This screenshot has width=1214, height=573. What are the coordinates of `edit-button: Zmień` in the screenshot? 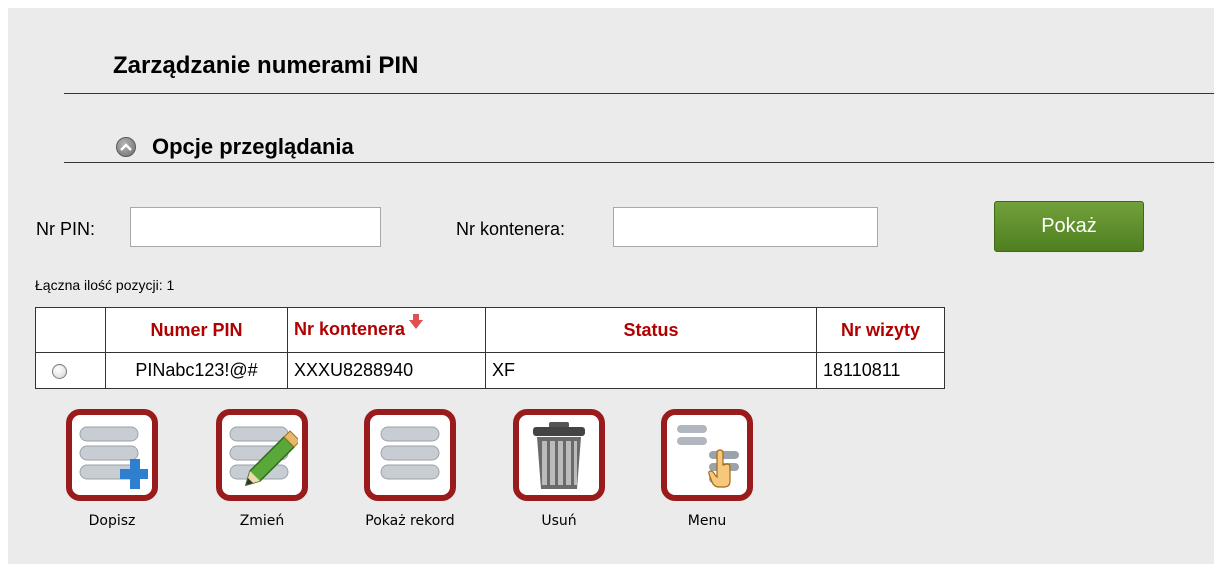 It's located at (262, 469).